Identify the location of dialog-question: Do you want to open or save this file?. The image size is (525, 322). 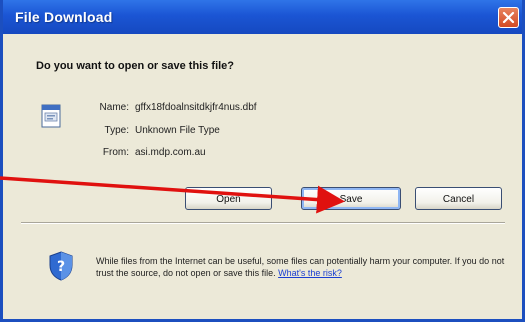
(135, 66).